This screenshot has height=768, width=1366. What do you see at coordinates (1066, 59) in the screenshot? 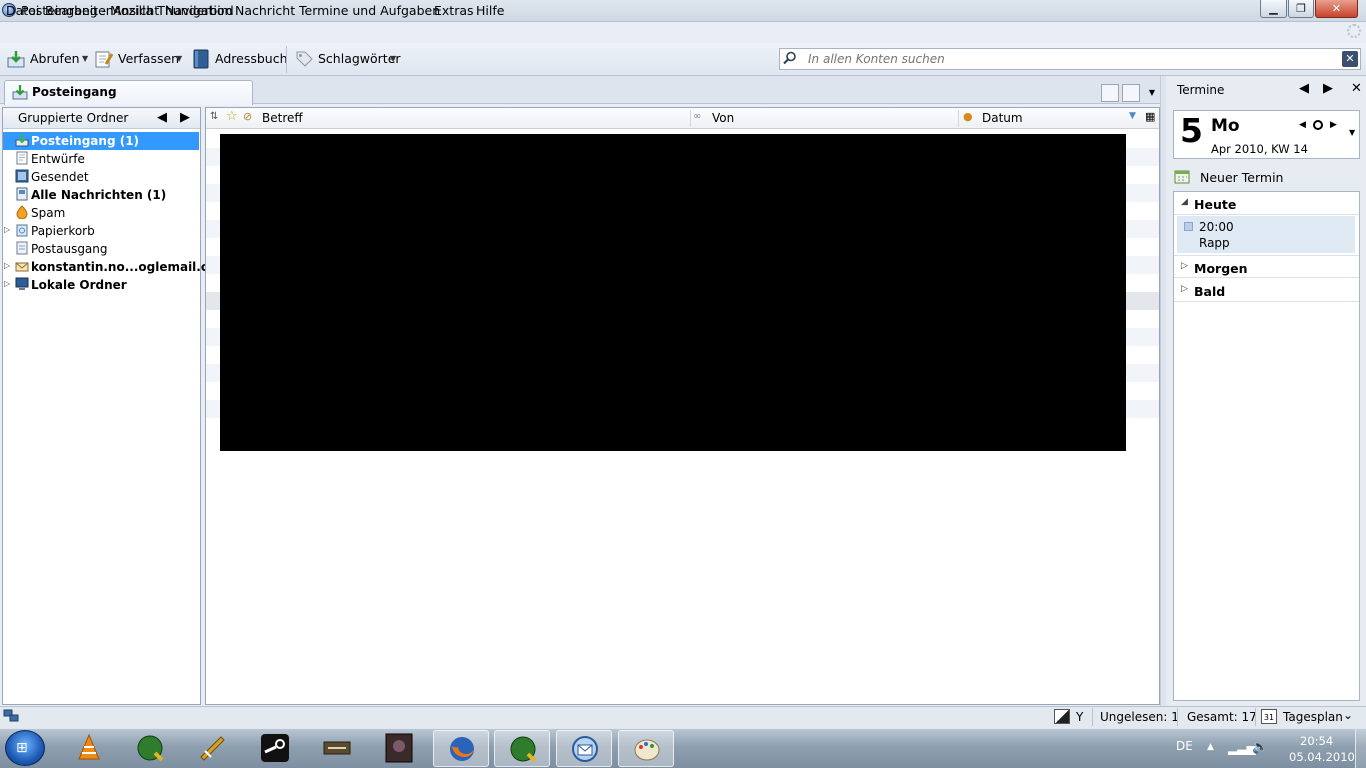
I see `search-input` at bounding box center [1066, 59].